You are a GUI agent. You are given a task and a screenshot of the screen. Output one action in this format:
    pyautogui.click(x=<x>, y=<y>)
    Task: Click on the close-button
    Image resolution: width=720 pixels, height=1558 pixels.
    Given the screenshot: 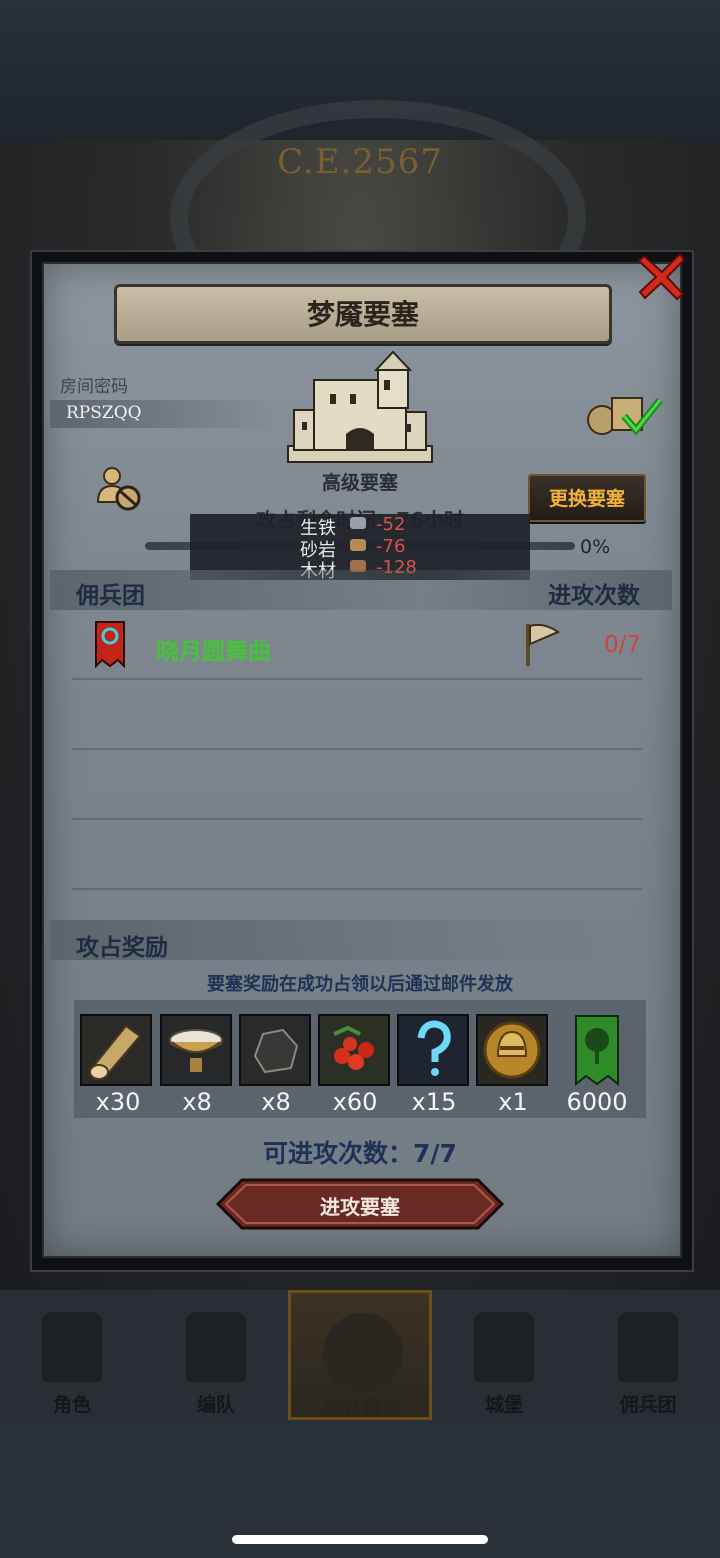 What is the action you would take?
    pyautogui.click(x=662, y=276)
    